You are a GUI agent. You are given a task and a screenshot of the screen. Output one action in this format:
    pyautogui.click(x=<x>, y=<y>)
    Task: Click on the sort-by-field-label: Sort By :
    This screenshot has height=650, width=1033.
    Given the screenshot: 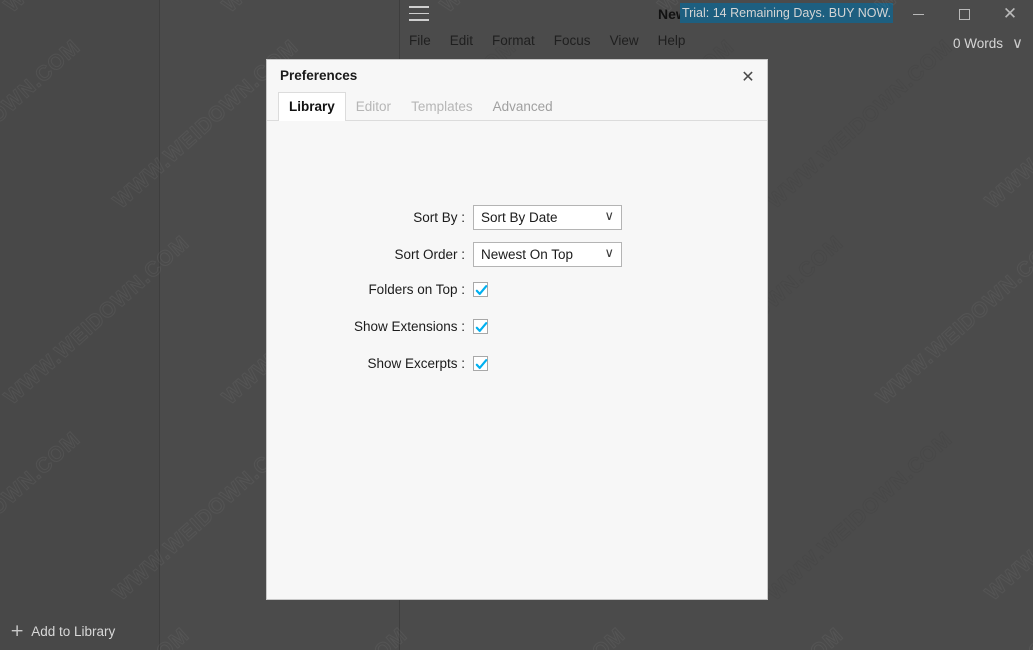 What is the action you would take?
    pyautogui.click(x=439, y=217)
    